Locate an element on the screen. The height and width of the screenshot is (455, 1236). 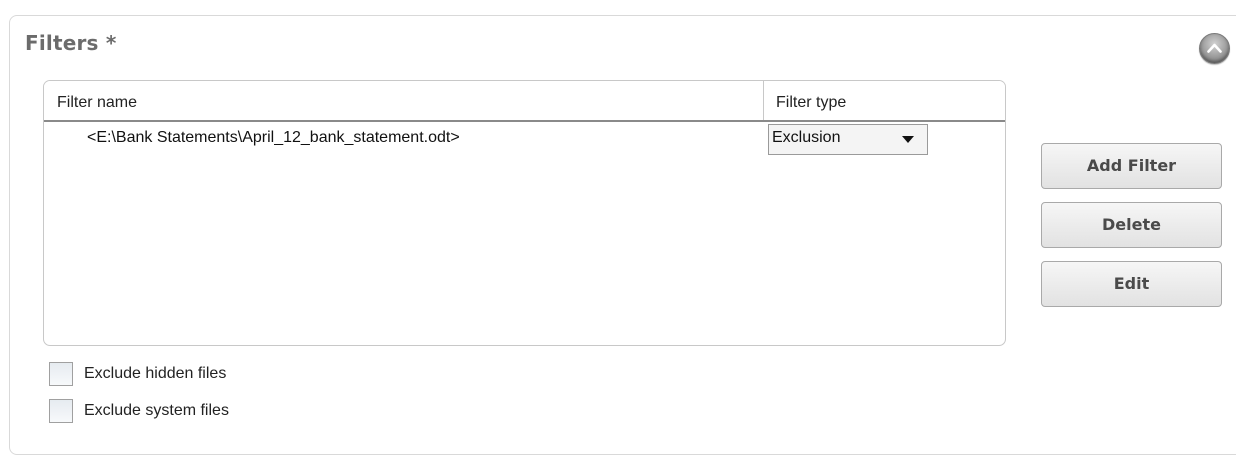
column-divider is located at coordinates (763, 100).